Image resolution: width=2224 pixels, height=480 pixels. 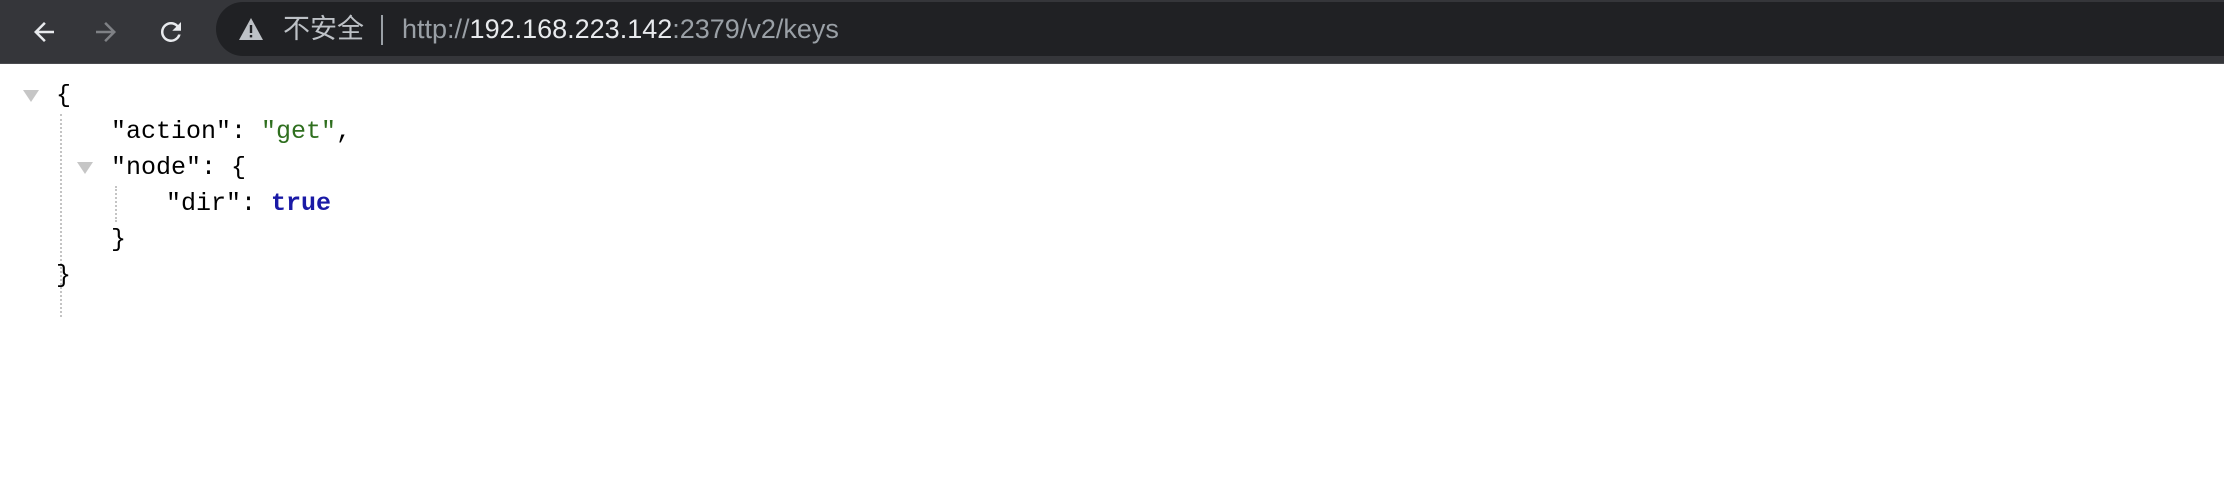 I want to click on json-line-action: "action": "get",, so click(x=231, y=131).